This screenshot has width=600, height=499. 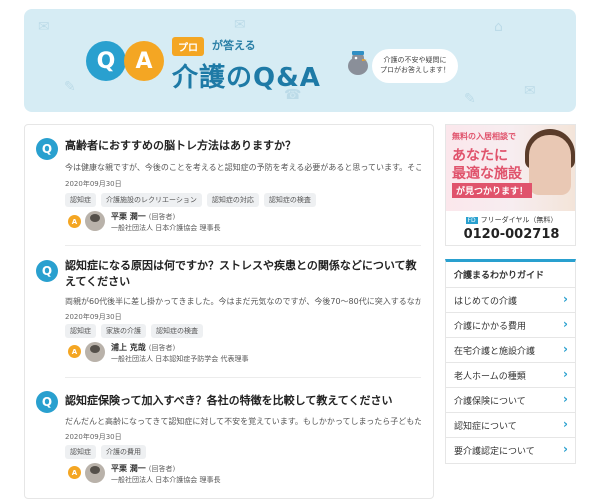 What do you see at coordinates (480, 156) in the screenshot?
I see `ad-headline: あなたに` at bounding box center [480, 156].